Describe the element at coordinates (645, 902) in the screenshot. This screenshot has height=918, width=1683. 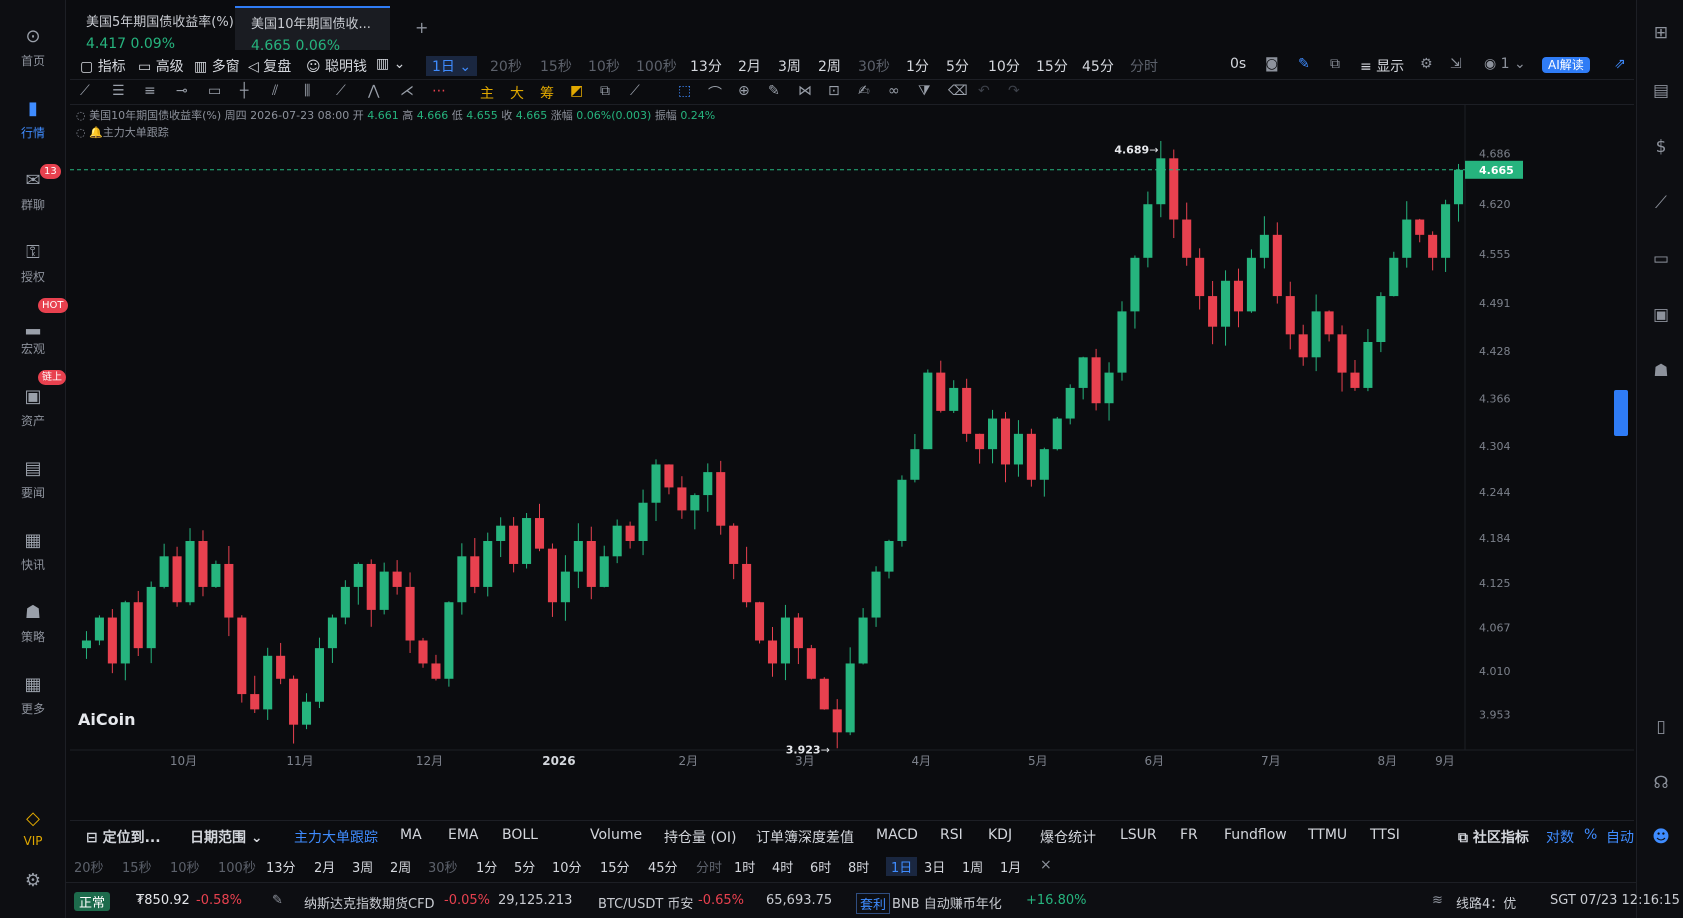
I see `ticker-2-name: BTC/USDT 币安` at that location.